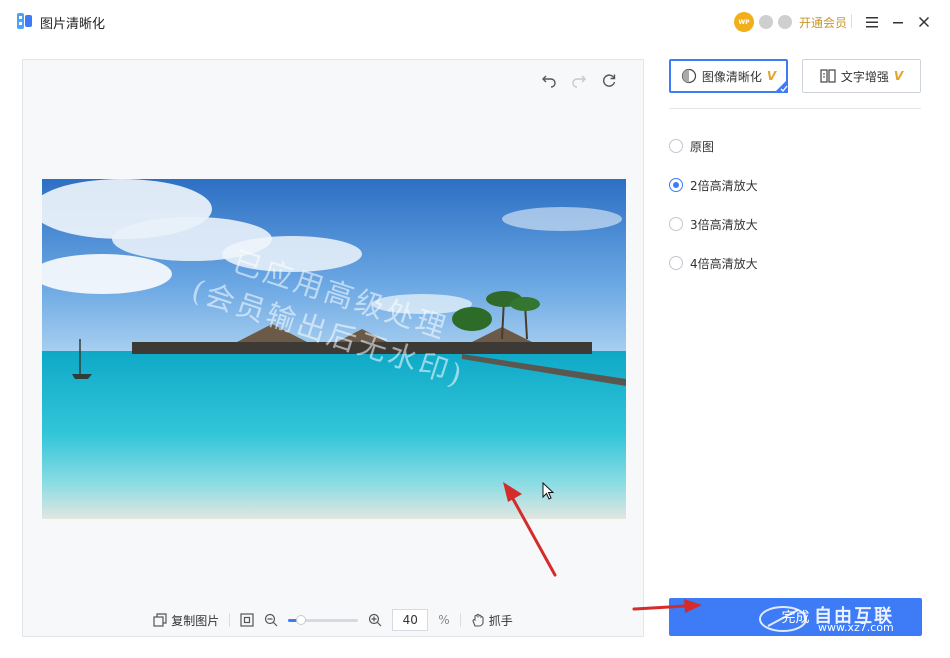 This screenshot has height=658, width=950. I want to click on scale-options: 原图 2倍高清放大 3倍高清放大 4倍高清放大, so click(713, 214).